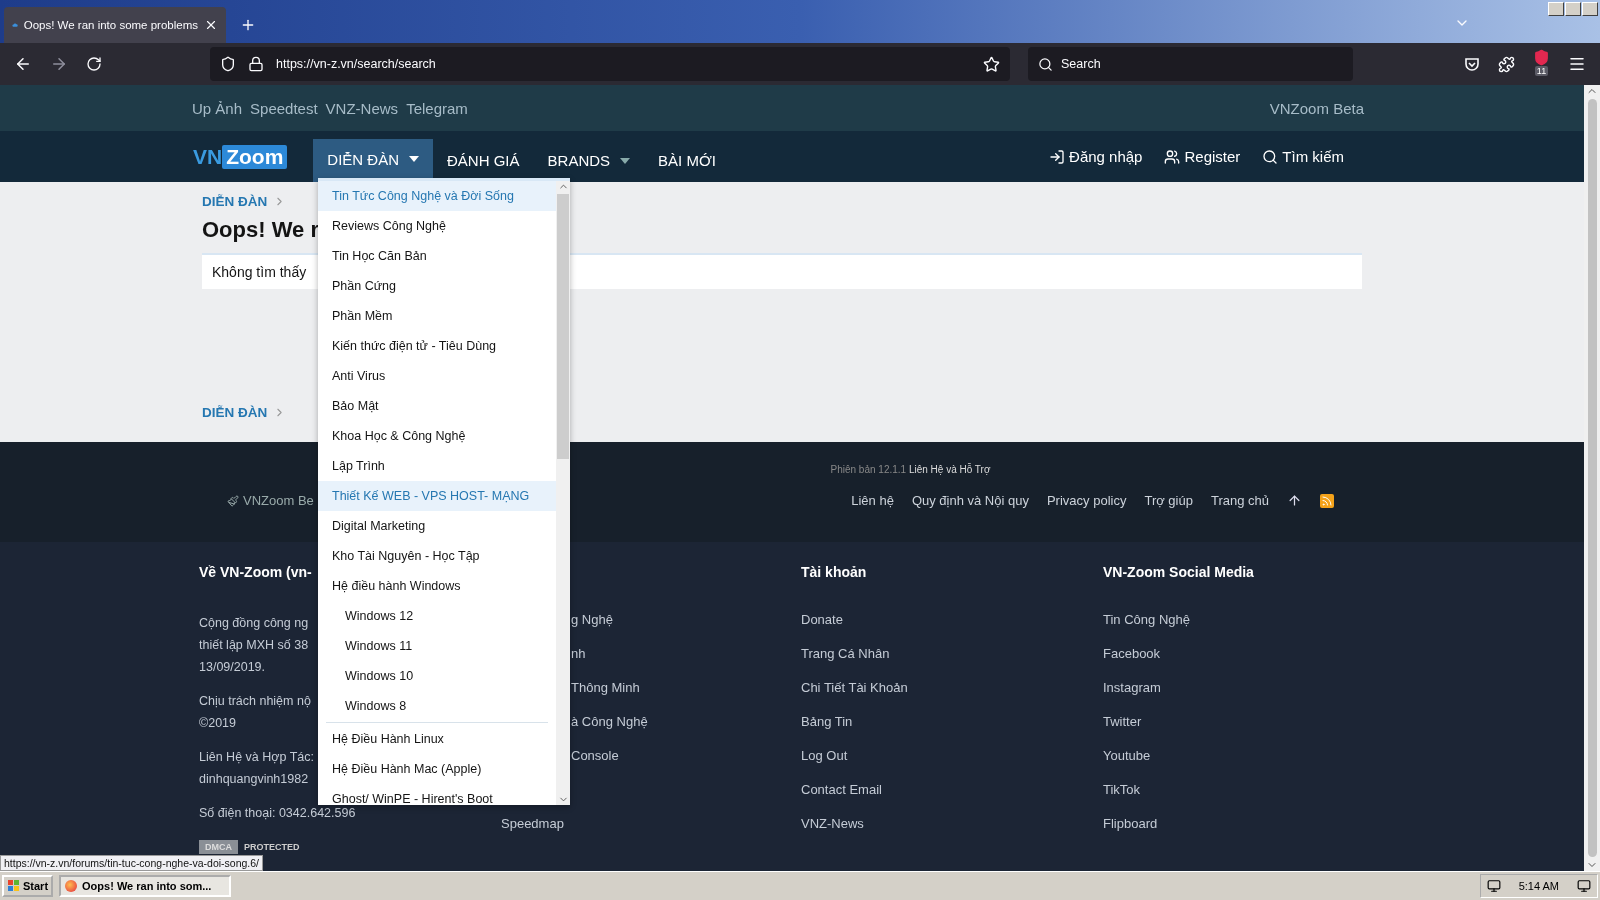  I want to click on dropdown-scrollbar, so click(563, 493).